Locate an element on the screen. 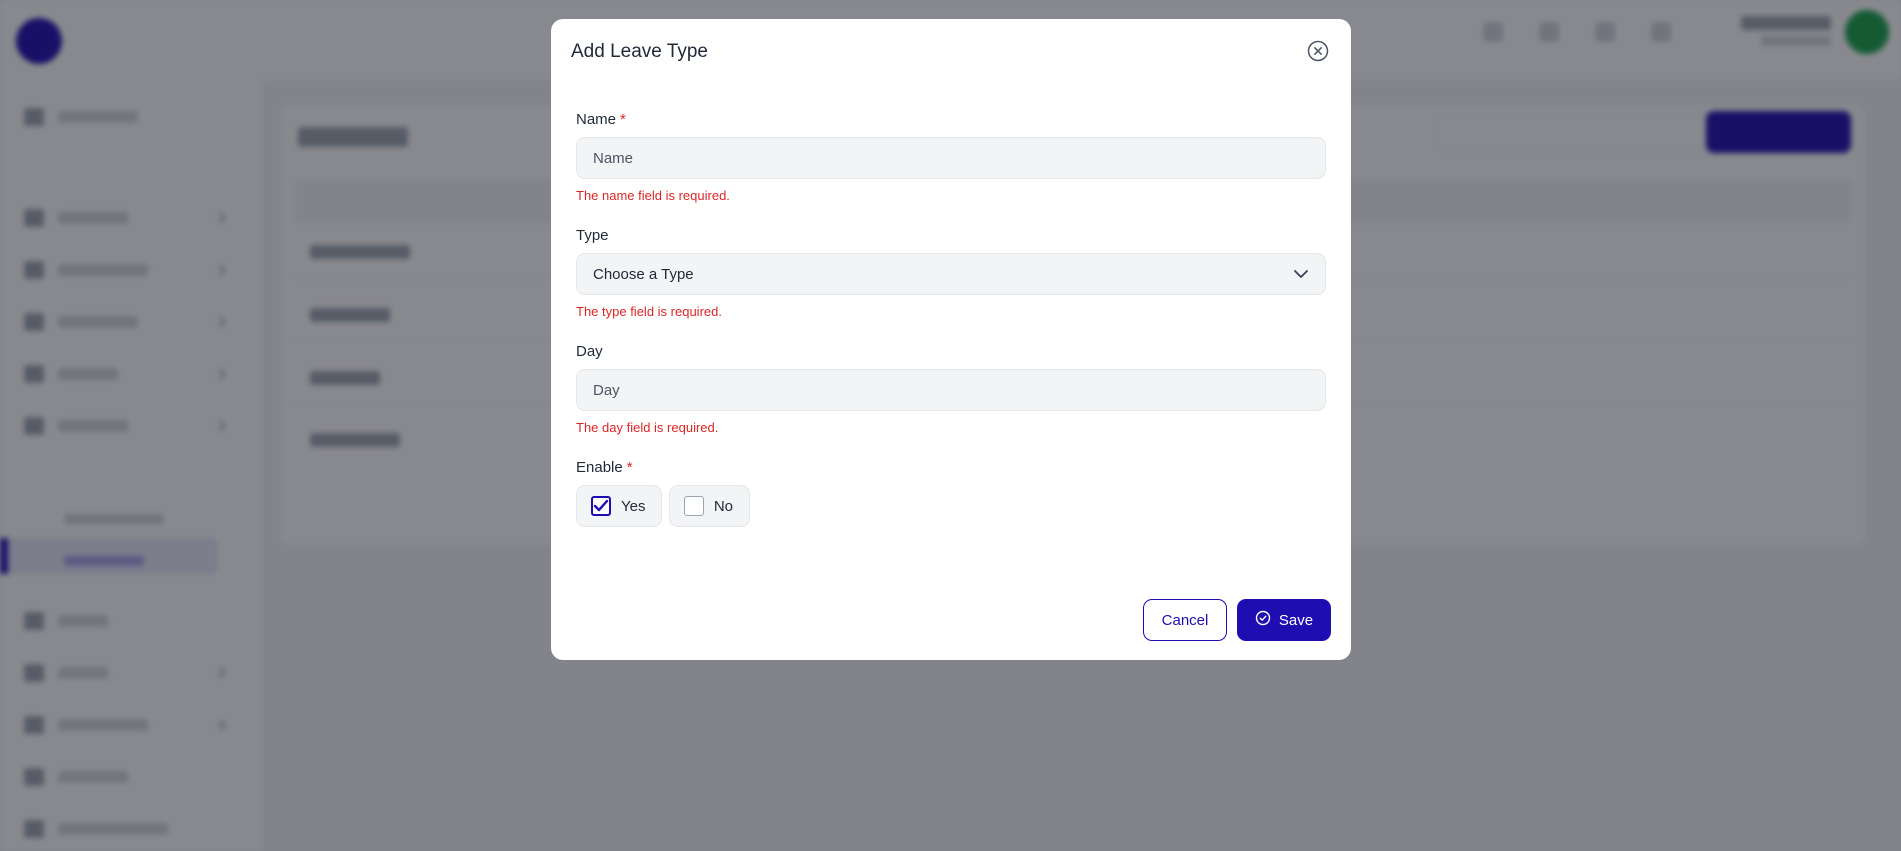  day-input is located at coordinates (951, 390).